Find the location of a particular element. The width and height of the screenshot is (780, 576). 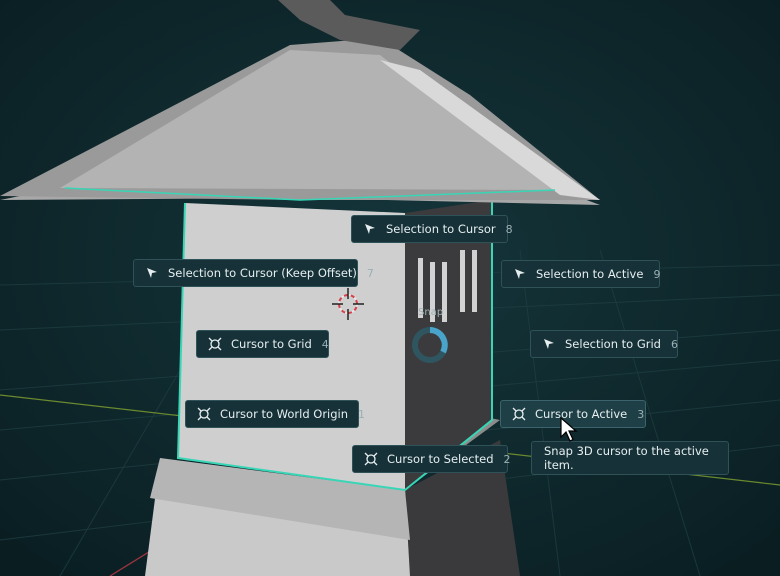

hotkey-label: 7 is located at coordinates (370, 273).